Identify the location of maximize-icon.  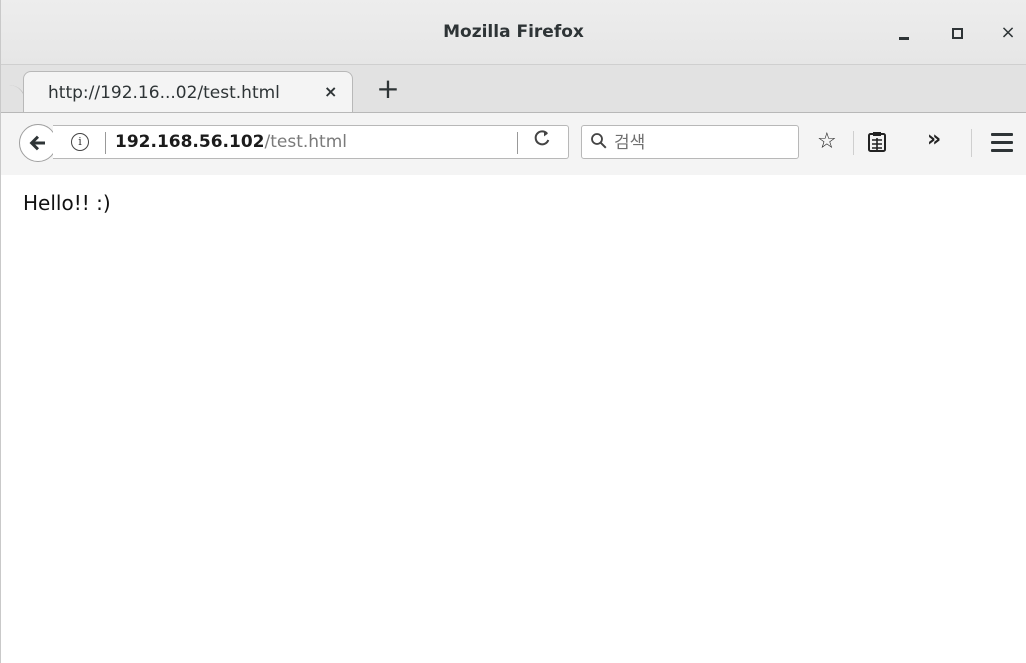
(957, 33).